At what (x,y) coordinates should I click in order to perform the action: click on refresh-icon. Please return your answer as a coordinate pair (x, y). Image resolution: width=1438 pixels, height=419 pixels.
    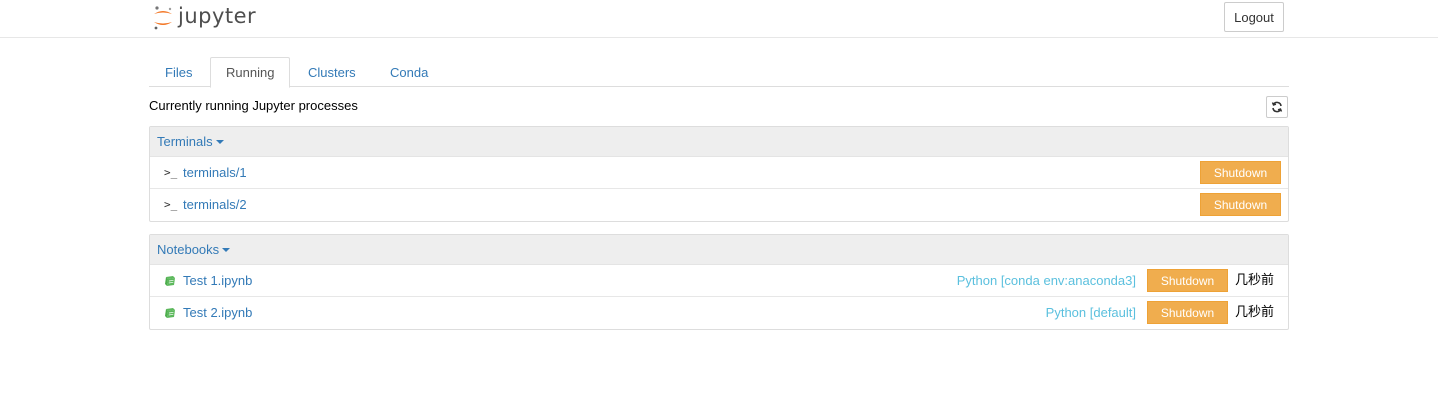
    Looking at the image, I should click on (1277, 107).